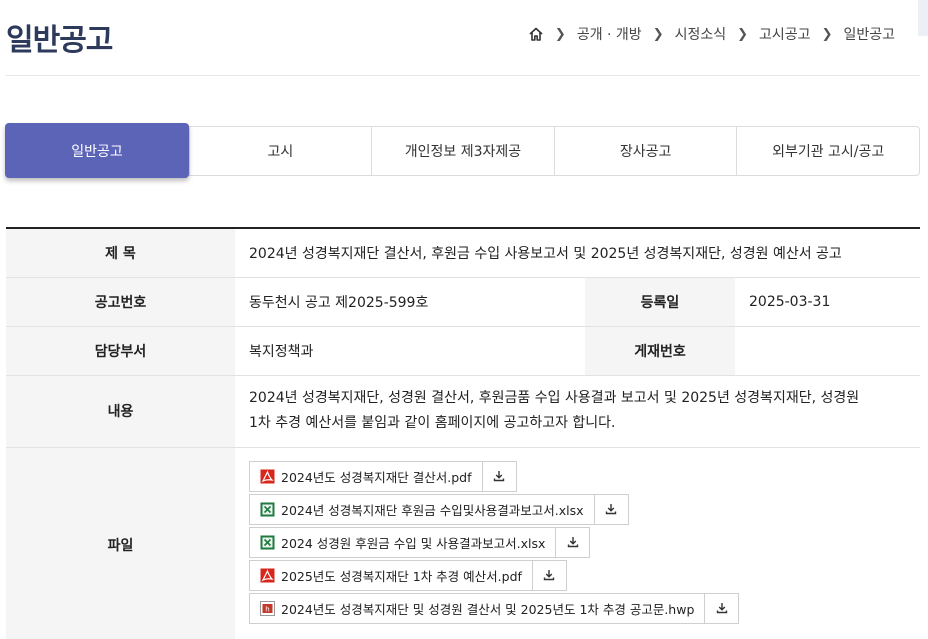  What do you see at coordinates (869, 34) in the screenshot?
I see `breadcrumb-item-general: 일반공고` at bounding box center [869, 34].